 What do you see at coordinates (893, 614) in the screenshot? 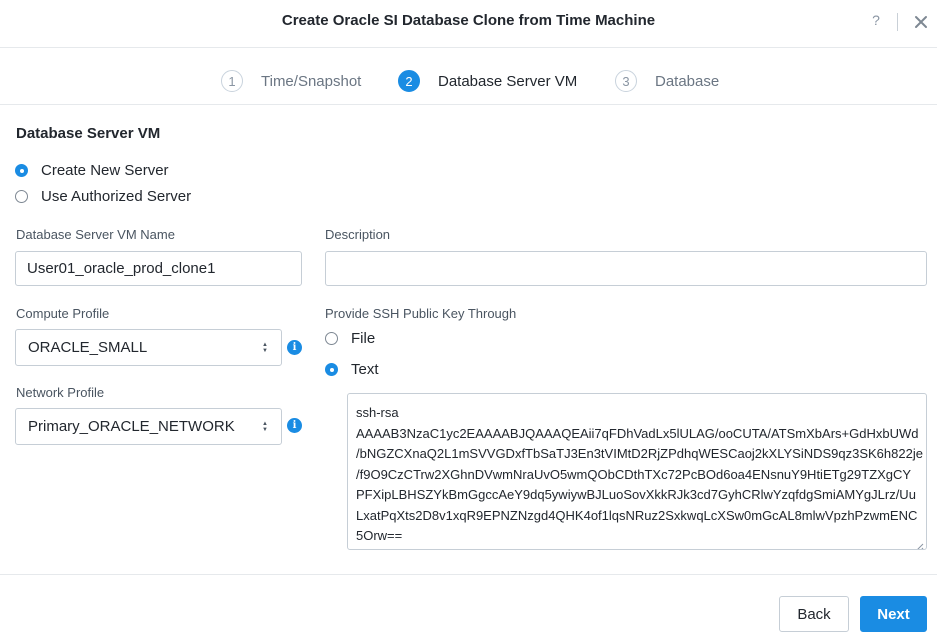
I see `next-button: Next` at bounding box center [893, 614].